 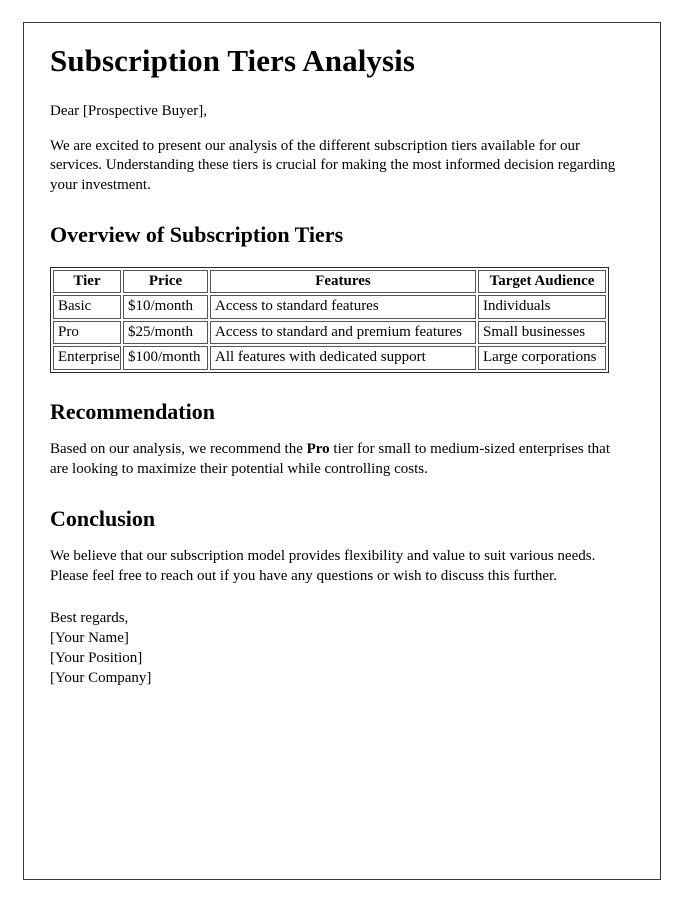 What do you see at coordinates (318, 449) in the screenshot?
I see `recommendation-emphasized-tier: Pro` at bounding box center [318, 449].